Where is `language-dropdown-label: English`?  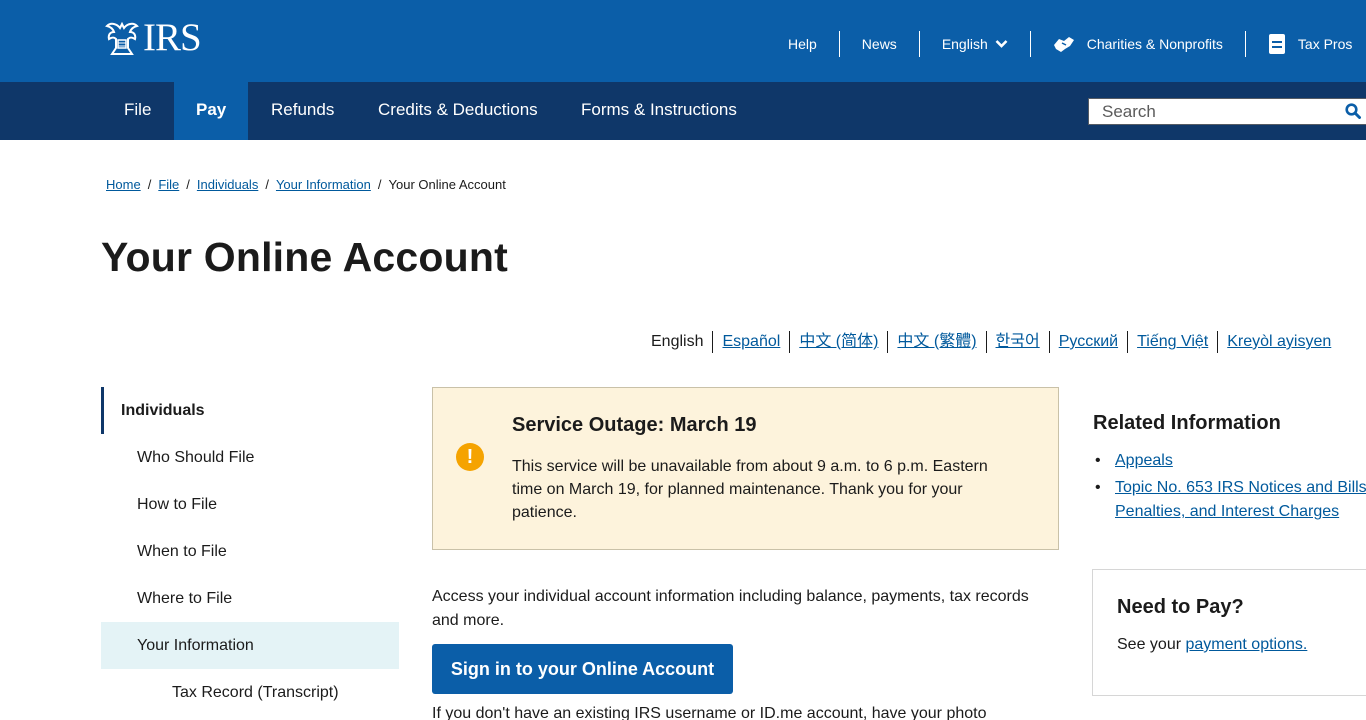
language-dropdown-label: English is located at coordinates (964, 44).